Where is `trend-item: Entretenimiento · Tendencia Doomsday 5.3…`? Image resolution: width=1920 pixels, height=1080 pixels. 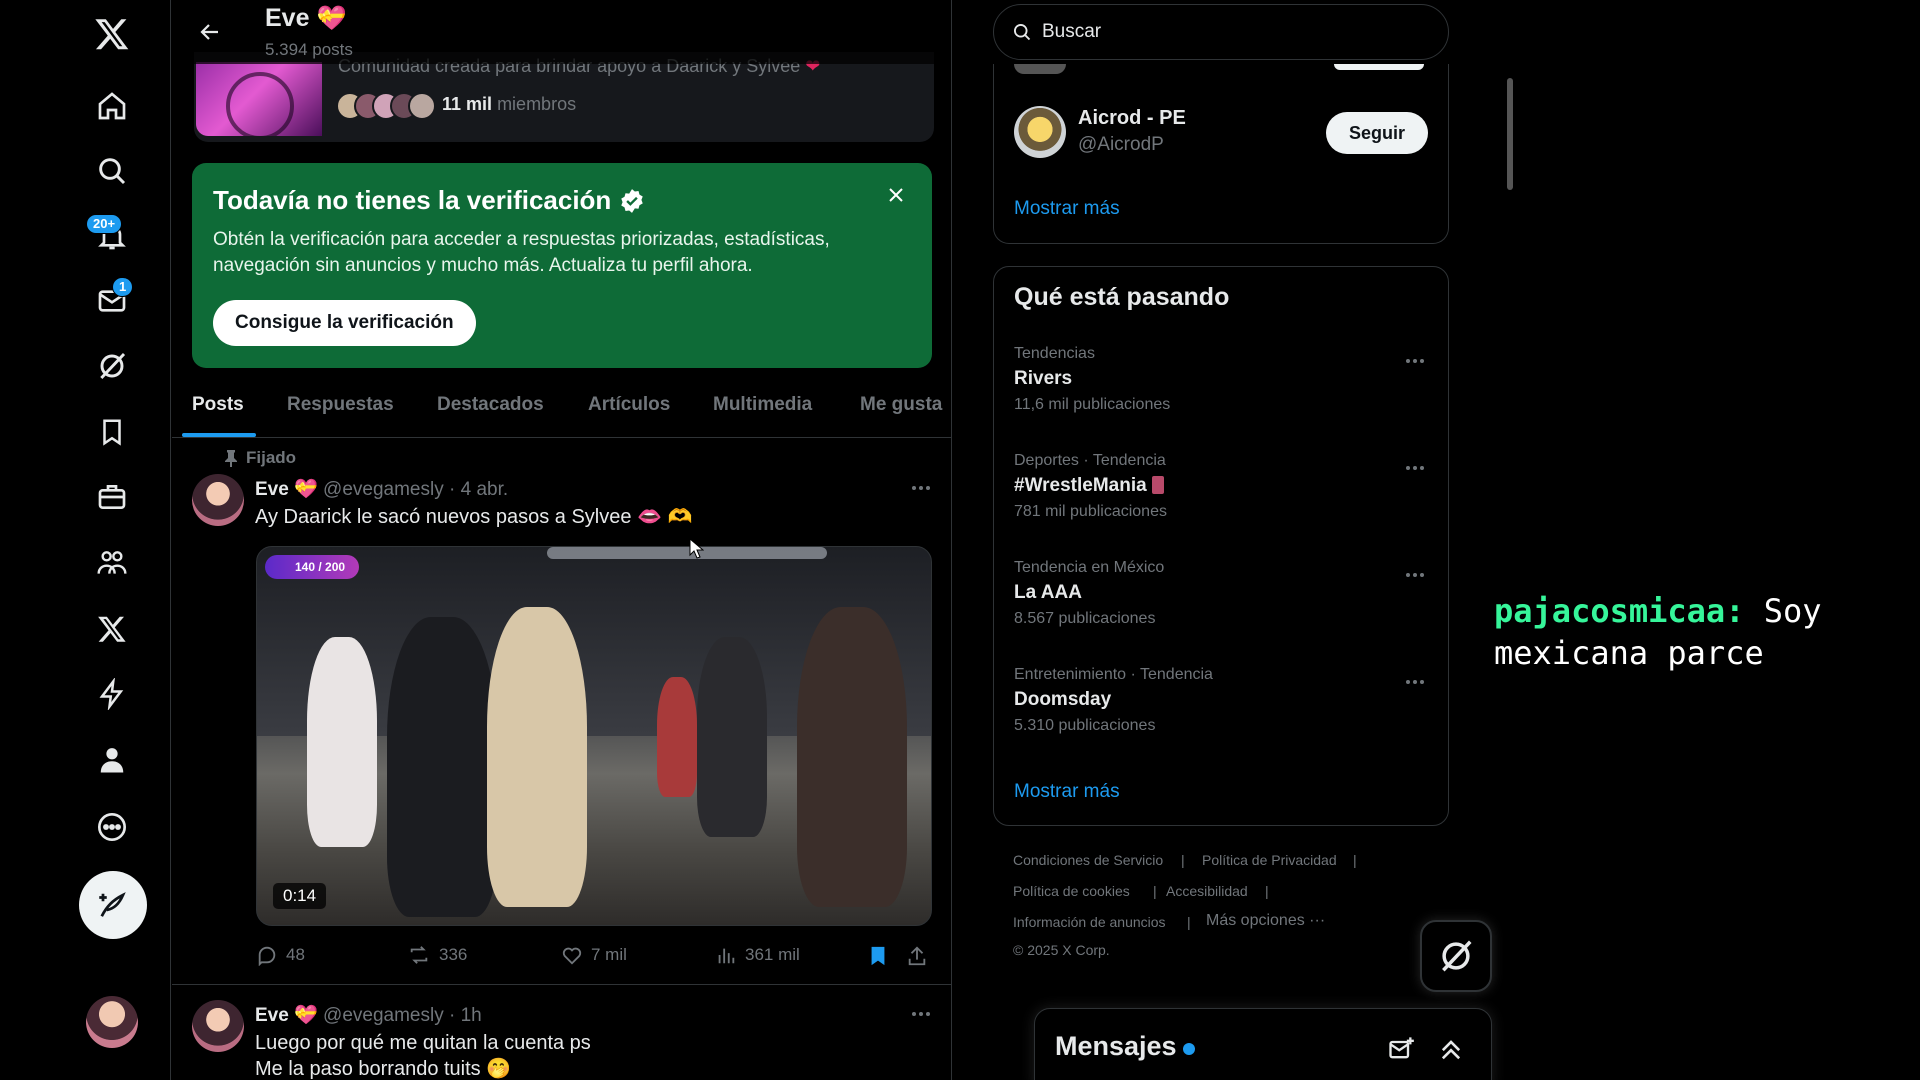
trend-item: Entretenimiento · Tendencia Doomsday 5.3… is located at coordinates (1222, 700).